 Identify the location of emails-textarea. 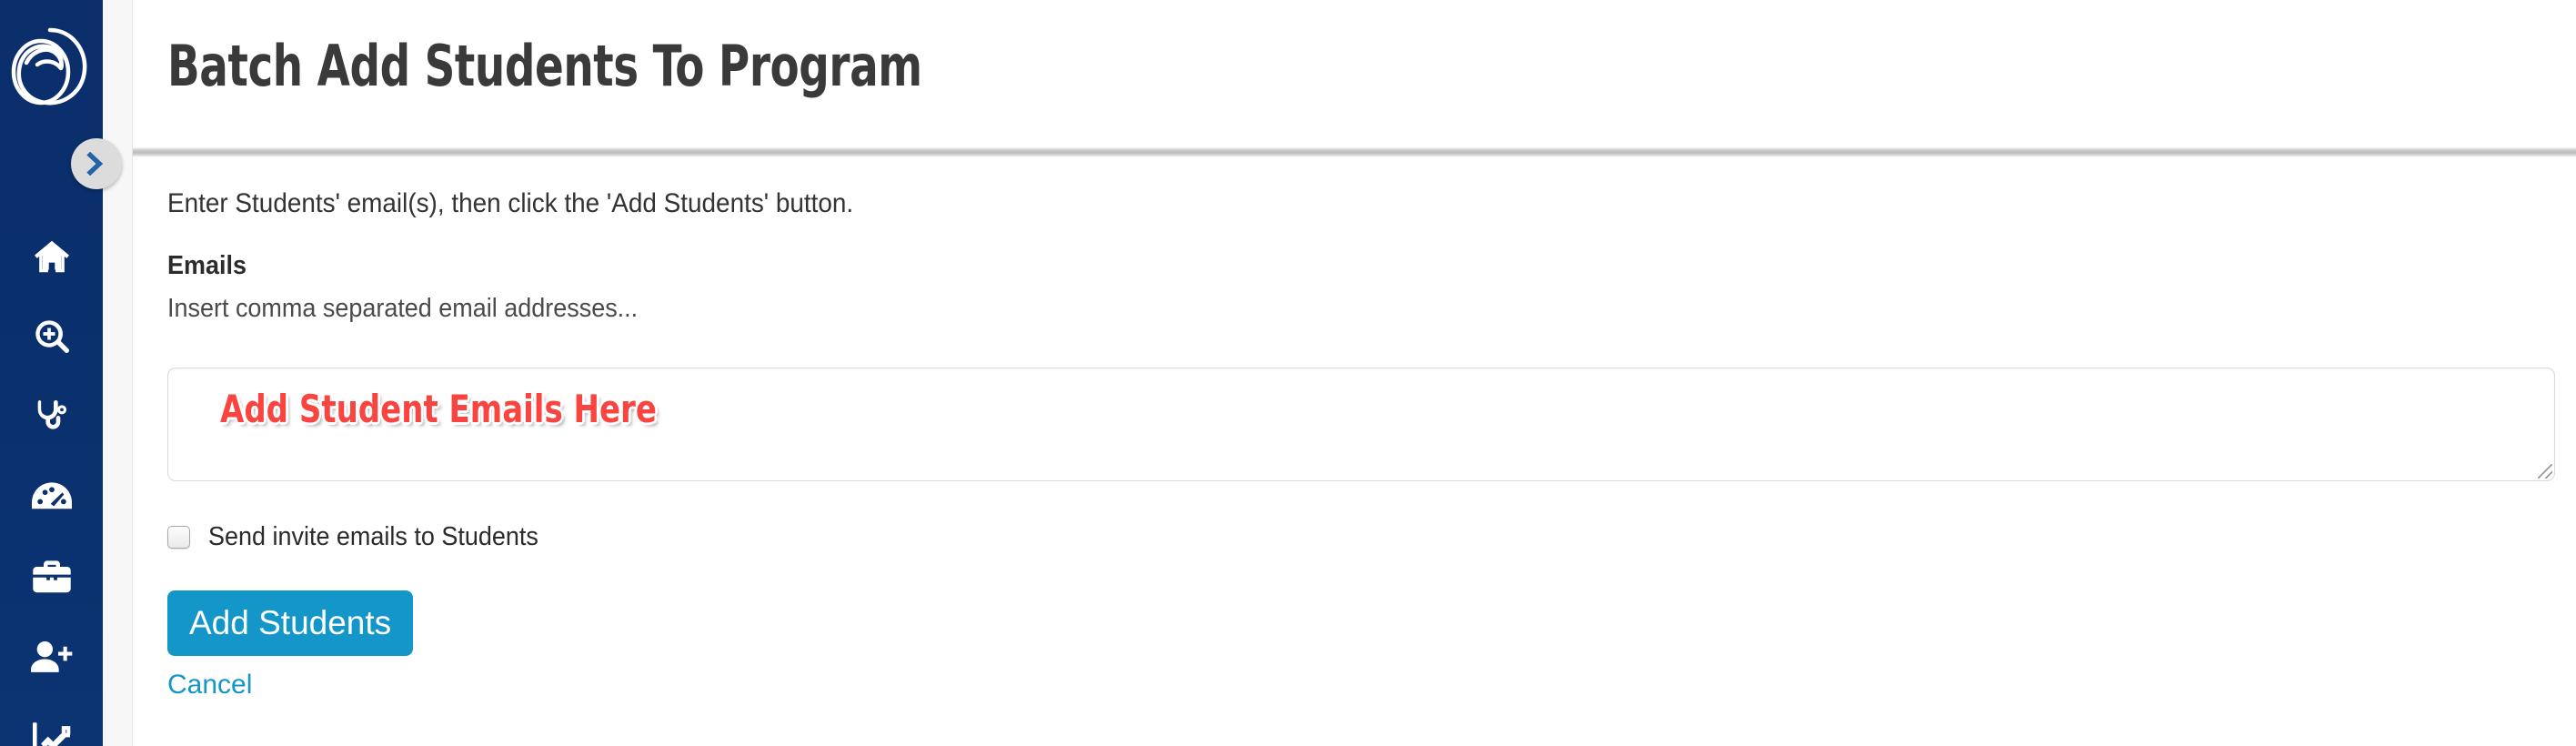
(1361, 424).